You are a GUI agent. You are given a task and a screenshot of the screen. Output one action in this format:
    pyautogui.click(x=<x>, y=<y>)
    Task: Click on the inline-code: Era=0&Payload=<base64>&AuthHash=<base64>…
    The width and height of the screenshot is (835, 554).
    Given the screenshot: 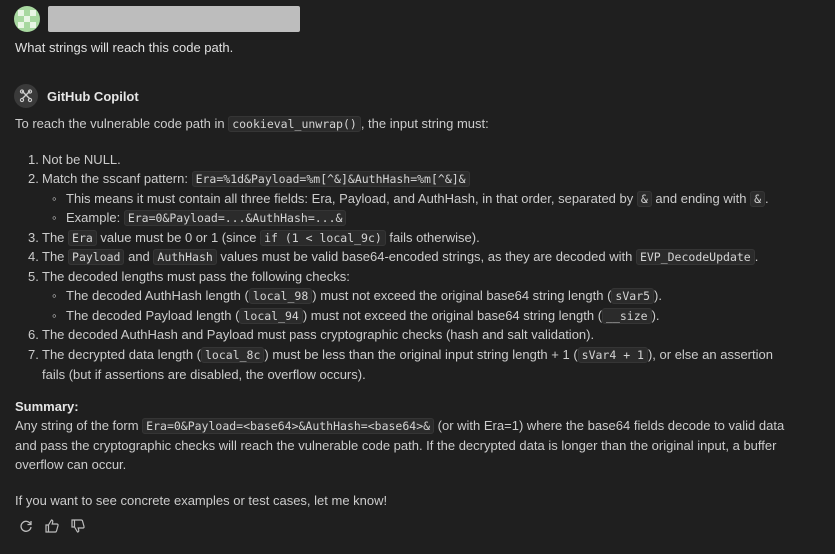 What is the action you would take?
    pyautogui.click(x=288, y=426)
    